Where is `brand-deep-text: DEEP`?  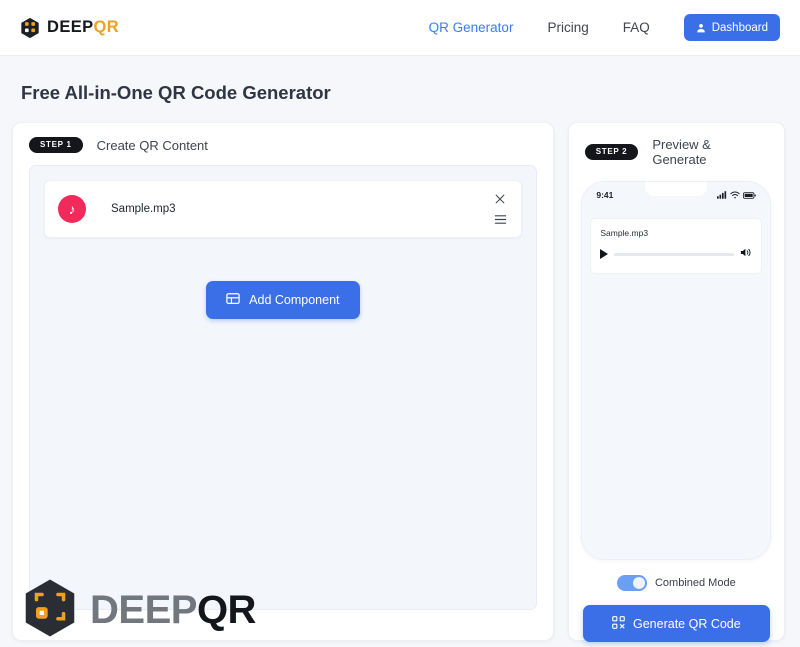
brand-deep-text: DEEP is located at coordinates (70, 27).